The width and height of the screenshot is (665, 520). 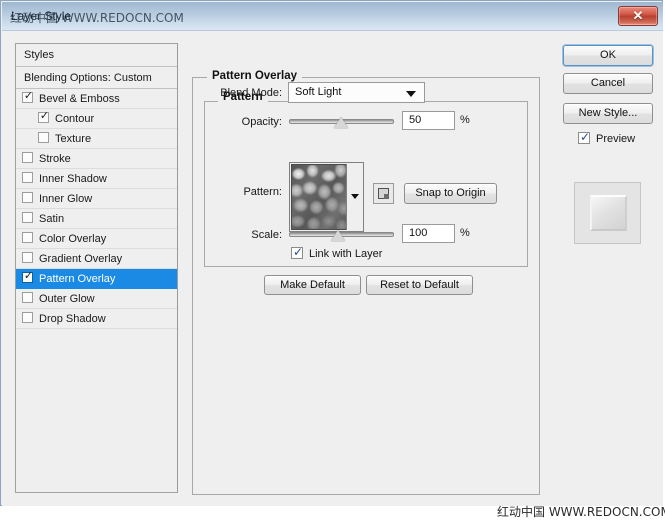 I want to click on blending-options-label: Blending Options: Custom, so click(x=88, y=78).